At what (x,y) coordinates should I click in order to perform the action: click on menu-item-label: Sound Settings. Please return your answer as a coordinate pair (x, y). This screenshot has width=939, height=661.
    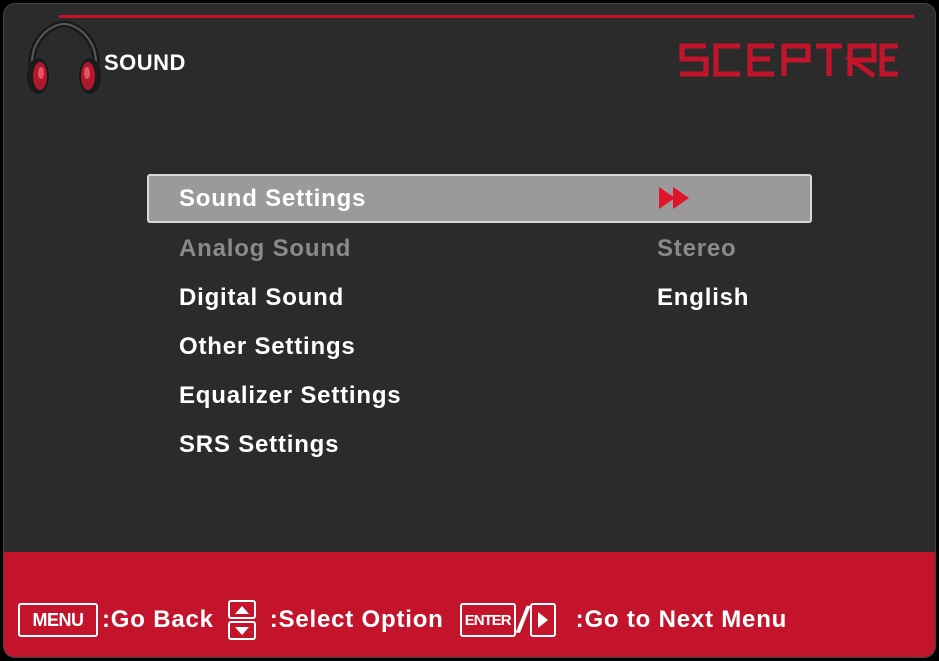
    Looking at the image, I should click on (273, 198).